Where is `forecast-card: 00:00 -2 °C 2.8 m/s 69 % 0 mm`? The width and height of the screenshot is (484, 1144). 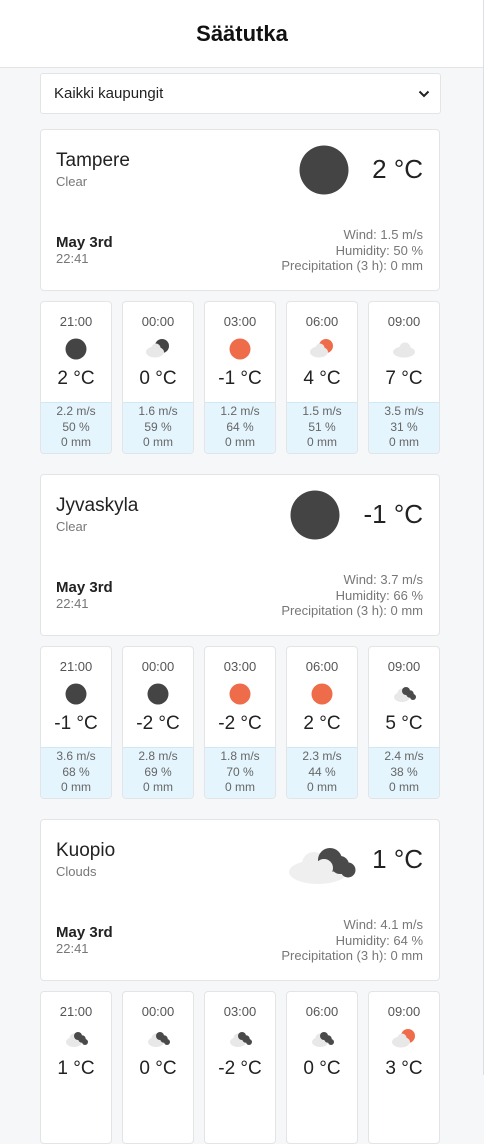 forecast-card: 00:00 -2 °C 2.8 m/s 69 % 0 mm is located at coordinates (158, 722).